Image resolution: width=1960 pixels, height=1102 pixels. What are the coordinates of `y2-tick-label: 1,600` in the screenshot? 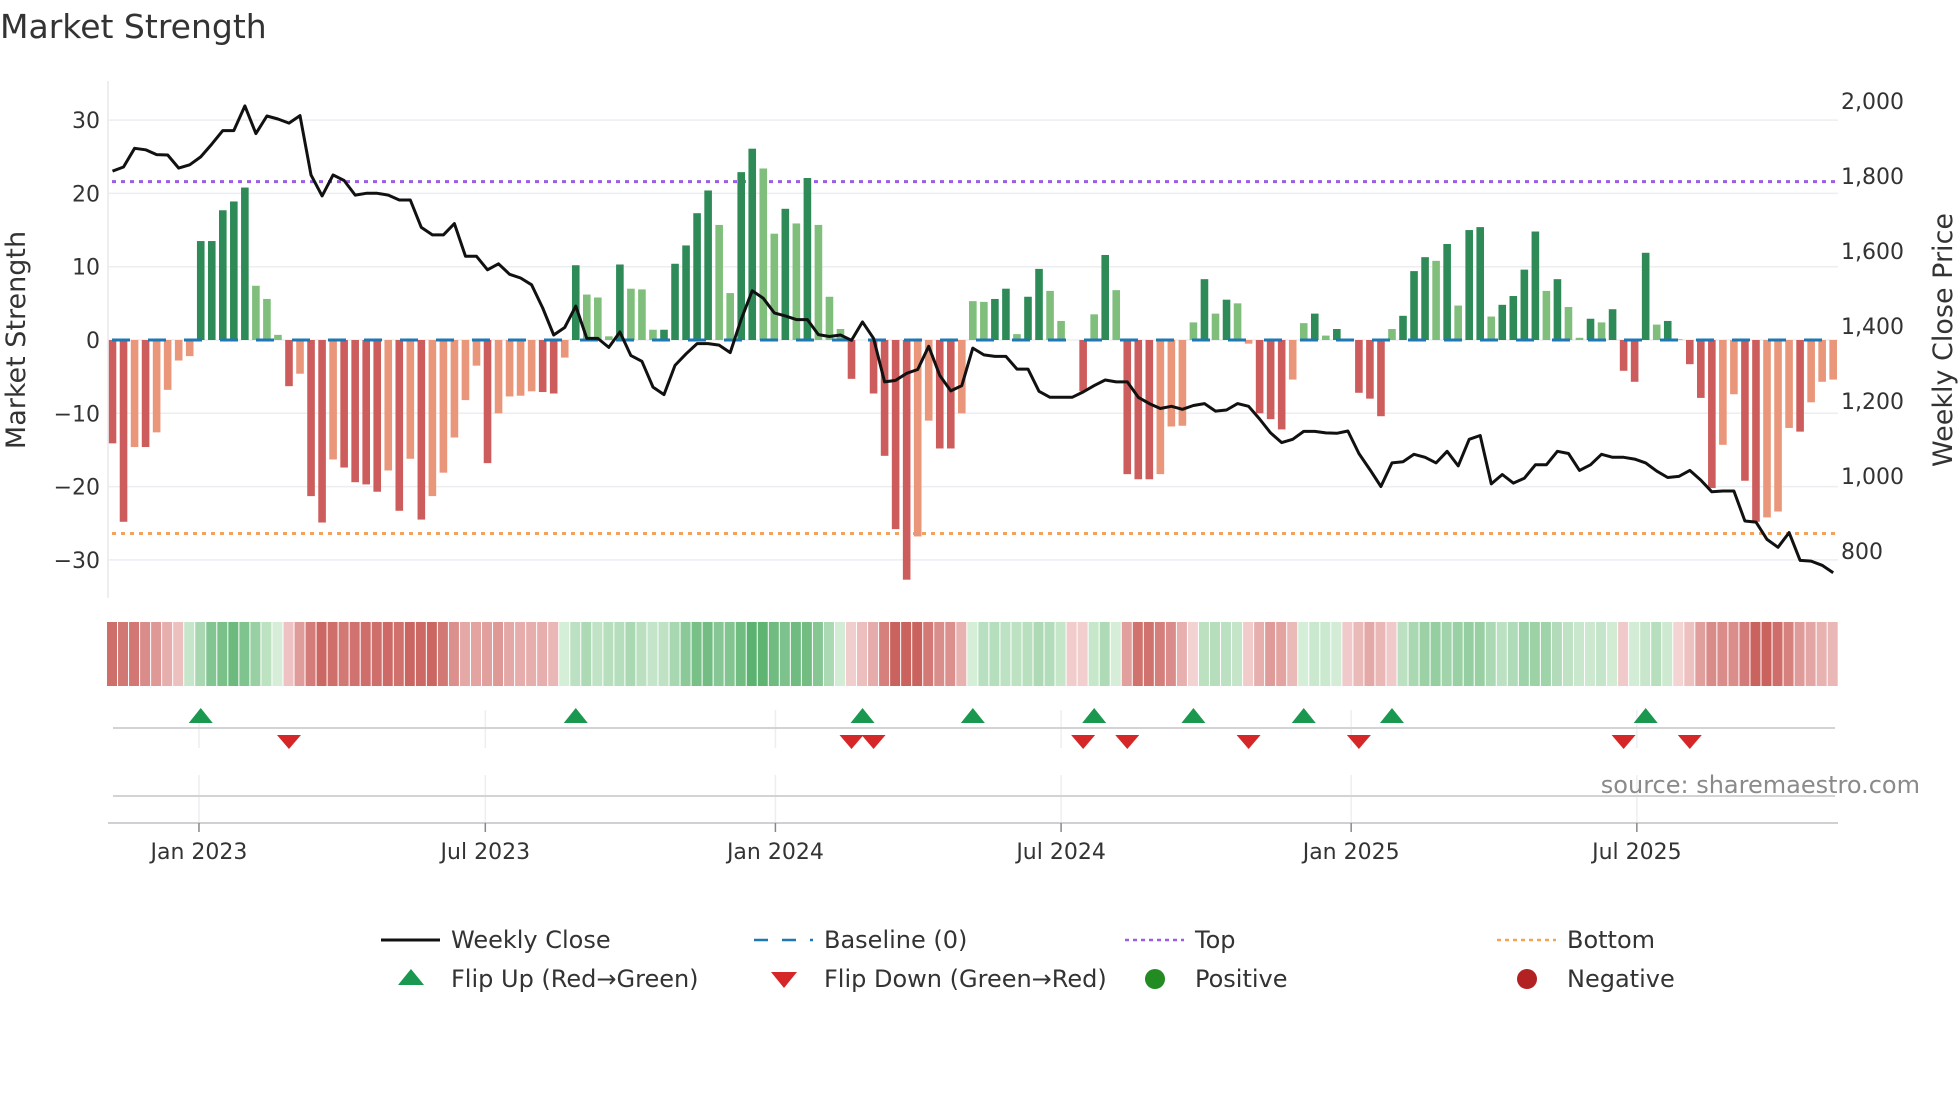 It's located at (1872, 252).